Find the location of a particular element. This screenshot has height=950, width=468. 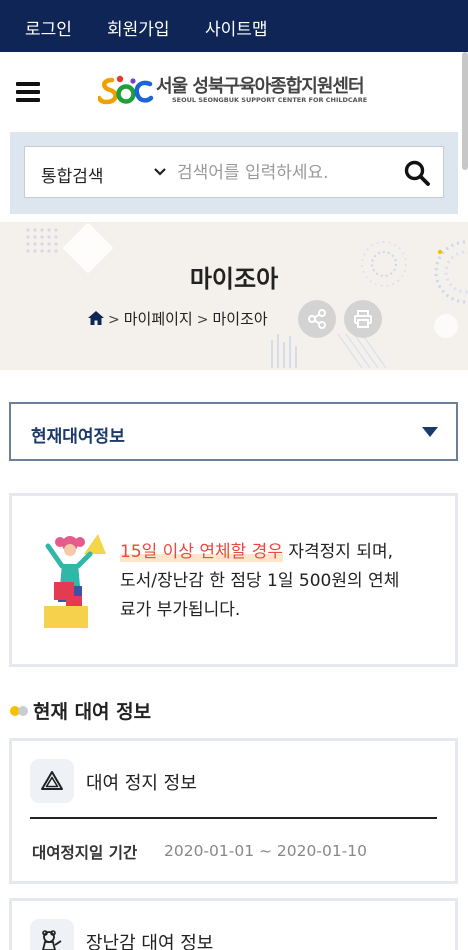

card-divider is located at coordinates (233, 818).